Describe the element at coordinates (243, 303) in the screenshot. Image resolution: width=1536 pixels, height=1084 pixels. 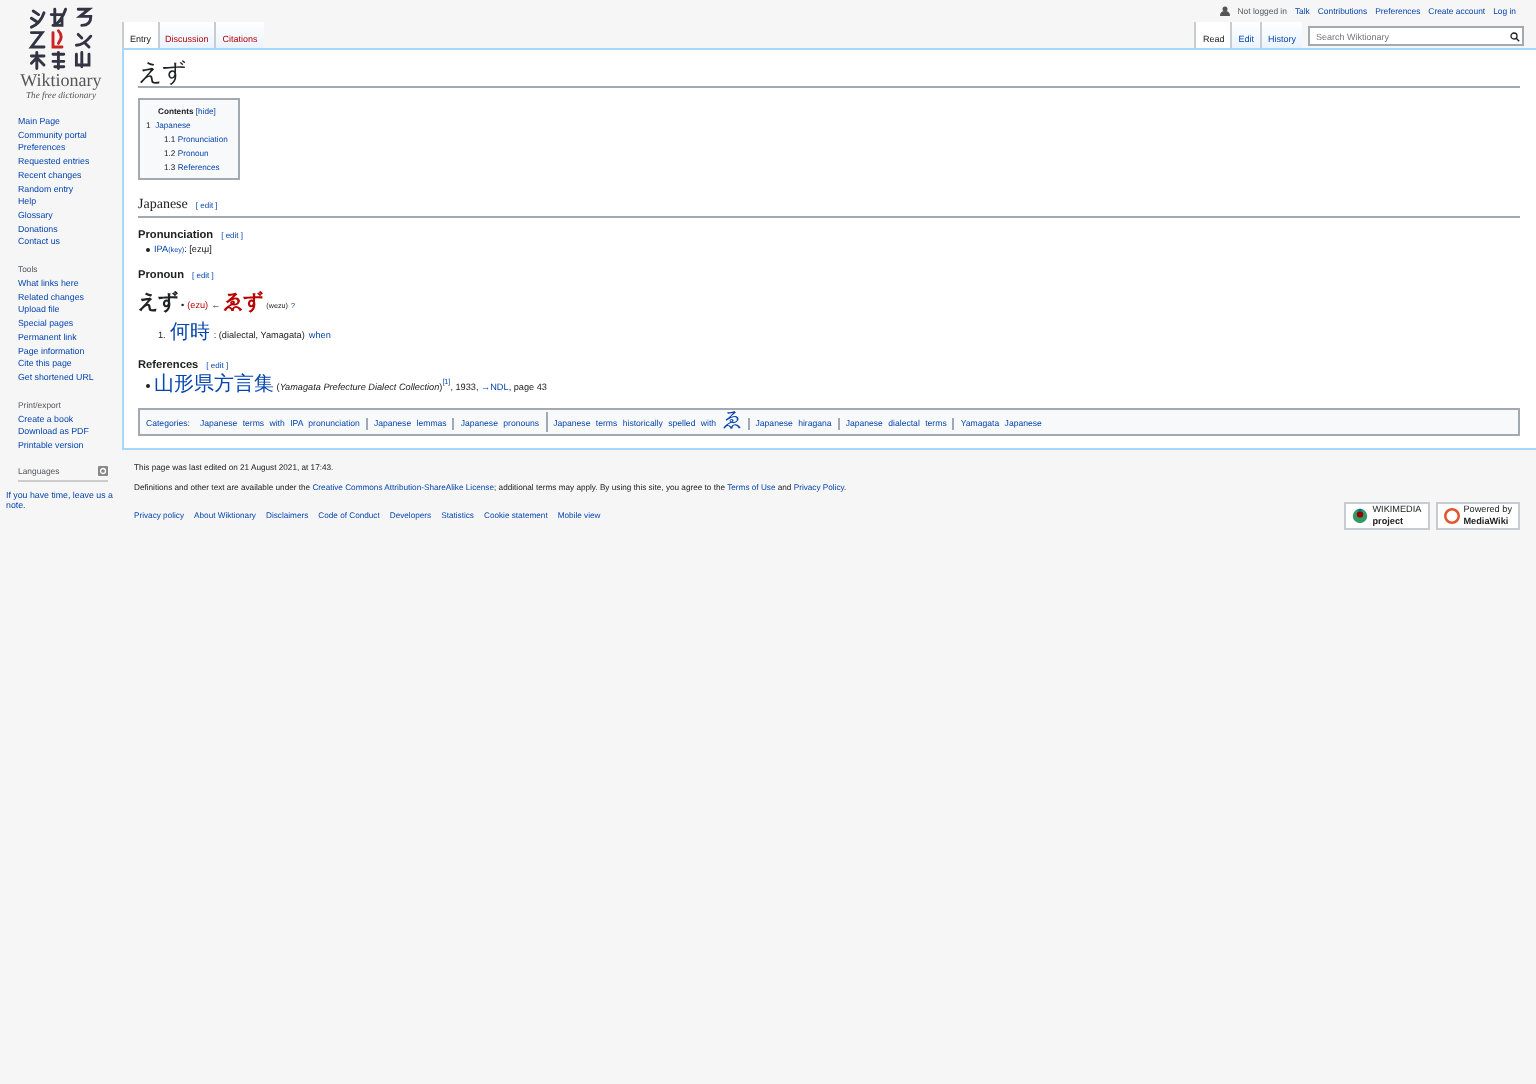
I see `historical-spelling: ゑず` at that location.